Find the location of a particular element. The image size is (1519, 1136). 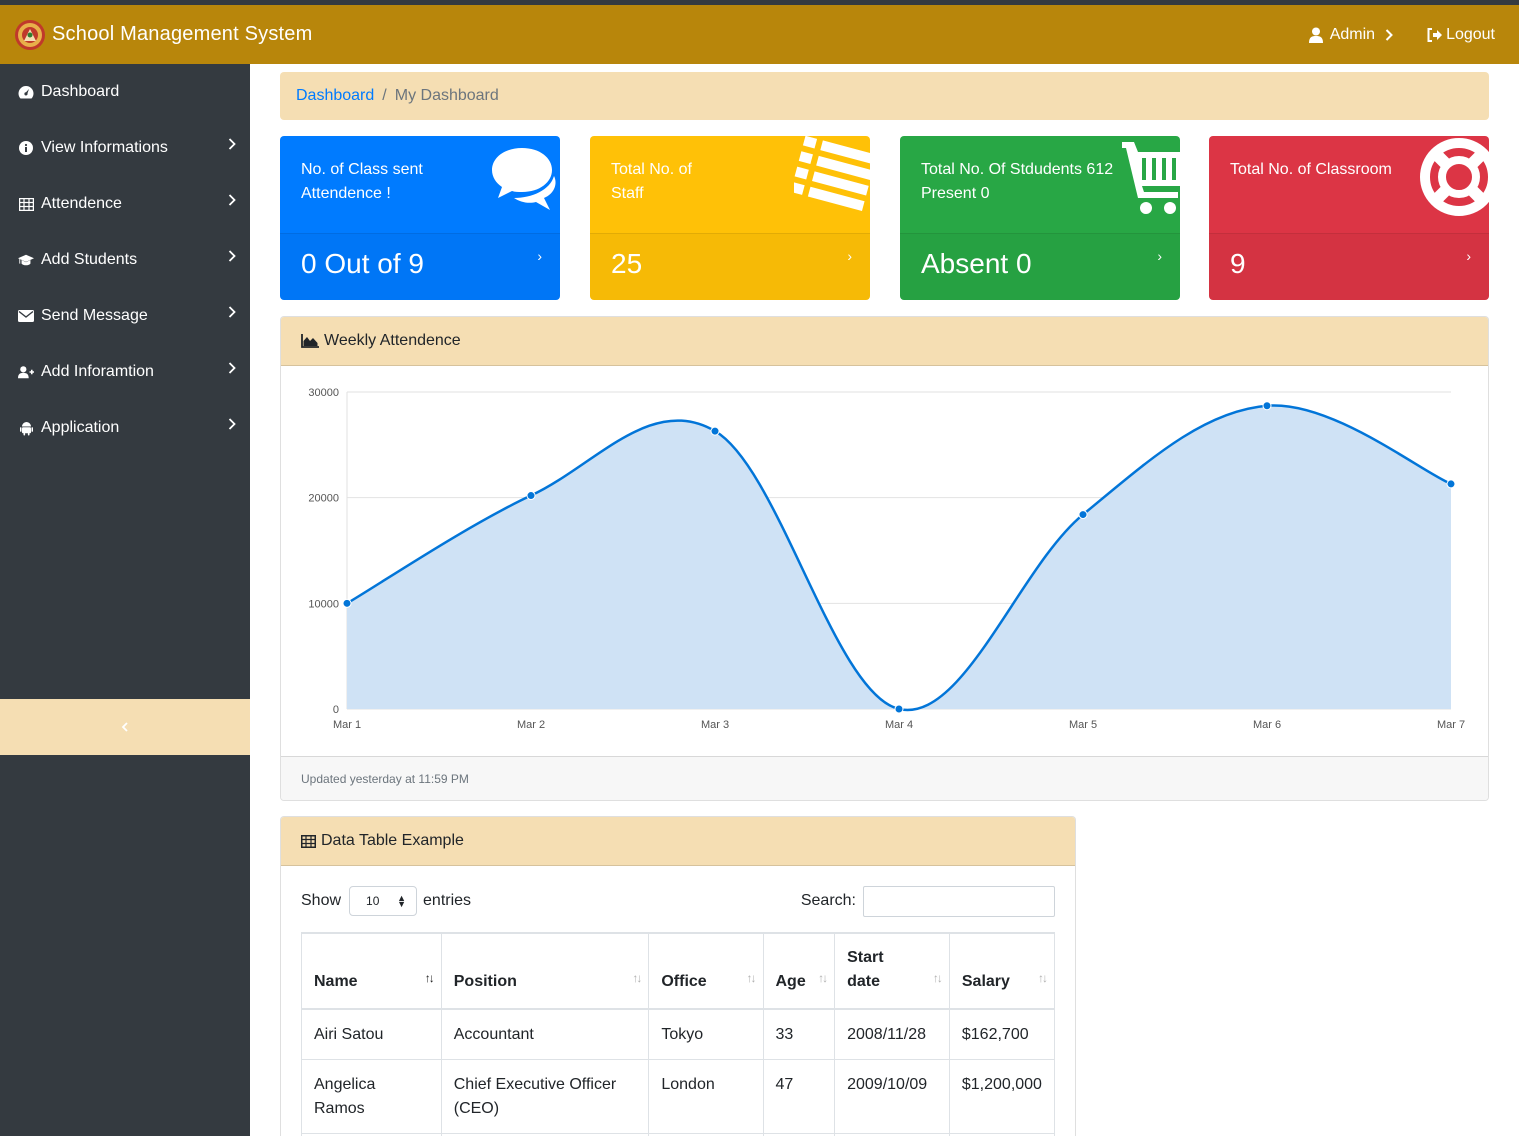

column-header-office: Office ↑↓ is located at coordinates (706, 971).